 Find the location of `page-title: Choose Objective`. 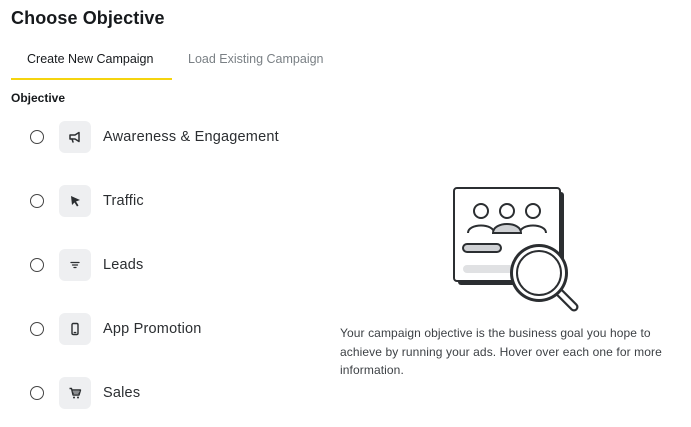

page-title: Choose Objective is located at coordinates (88, 18).